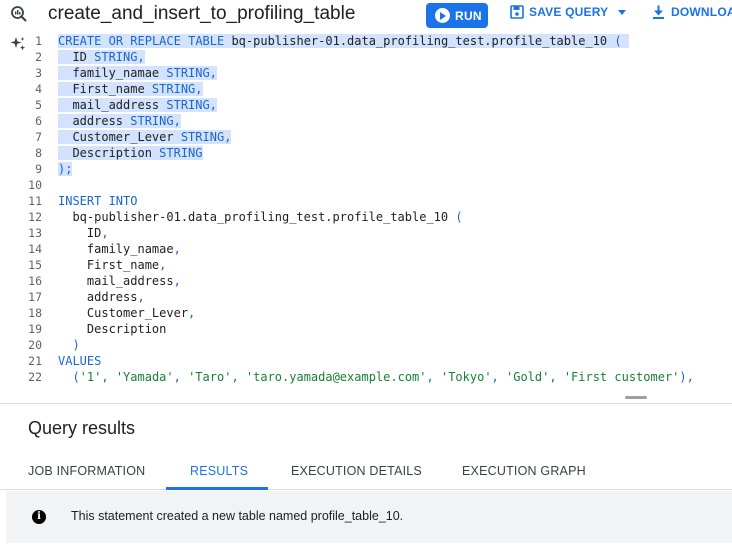  Describe the element at coordinates (457, 15) in the screenshot. I see `run-button: RUN` at that location.